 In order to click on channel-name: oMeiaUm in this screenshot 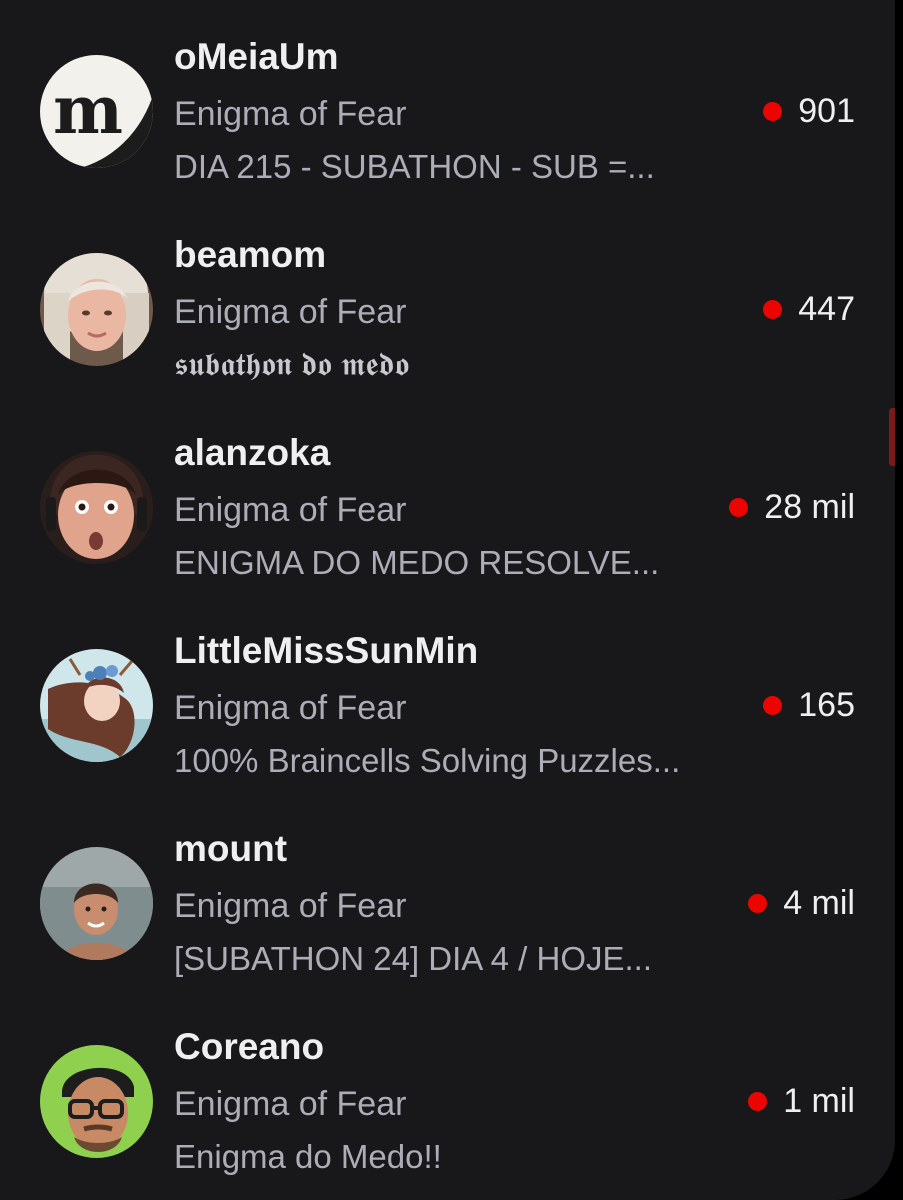, I will do `click(256, 57)`.